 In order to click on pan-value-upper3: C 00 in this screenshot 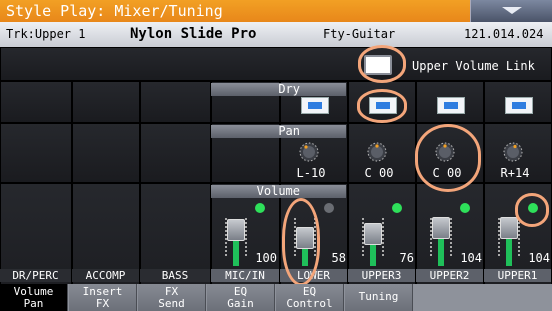, I will do `click(379, 173)`.